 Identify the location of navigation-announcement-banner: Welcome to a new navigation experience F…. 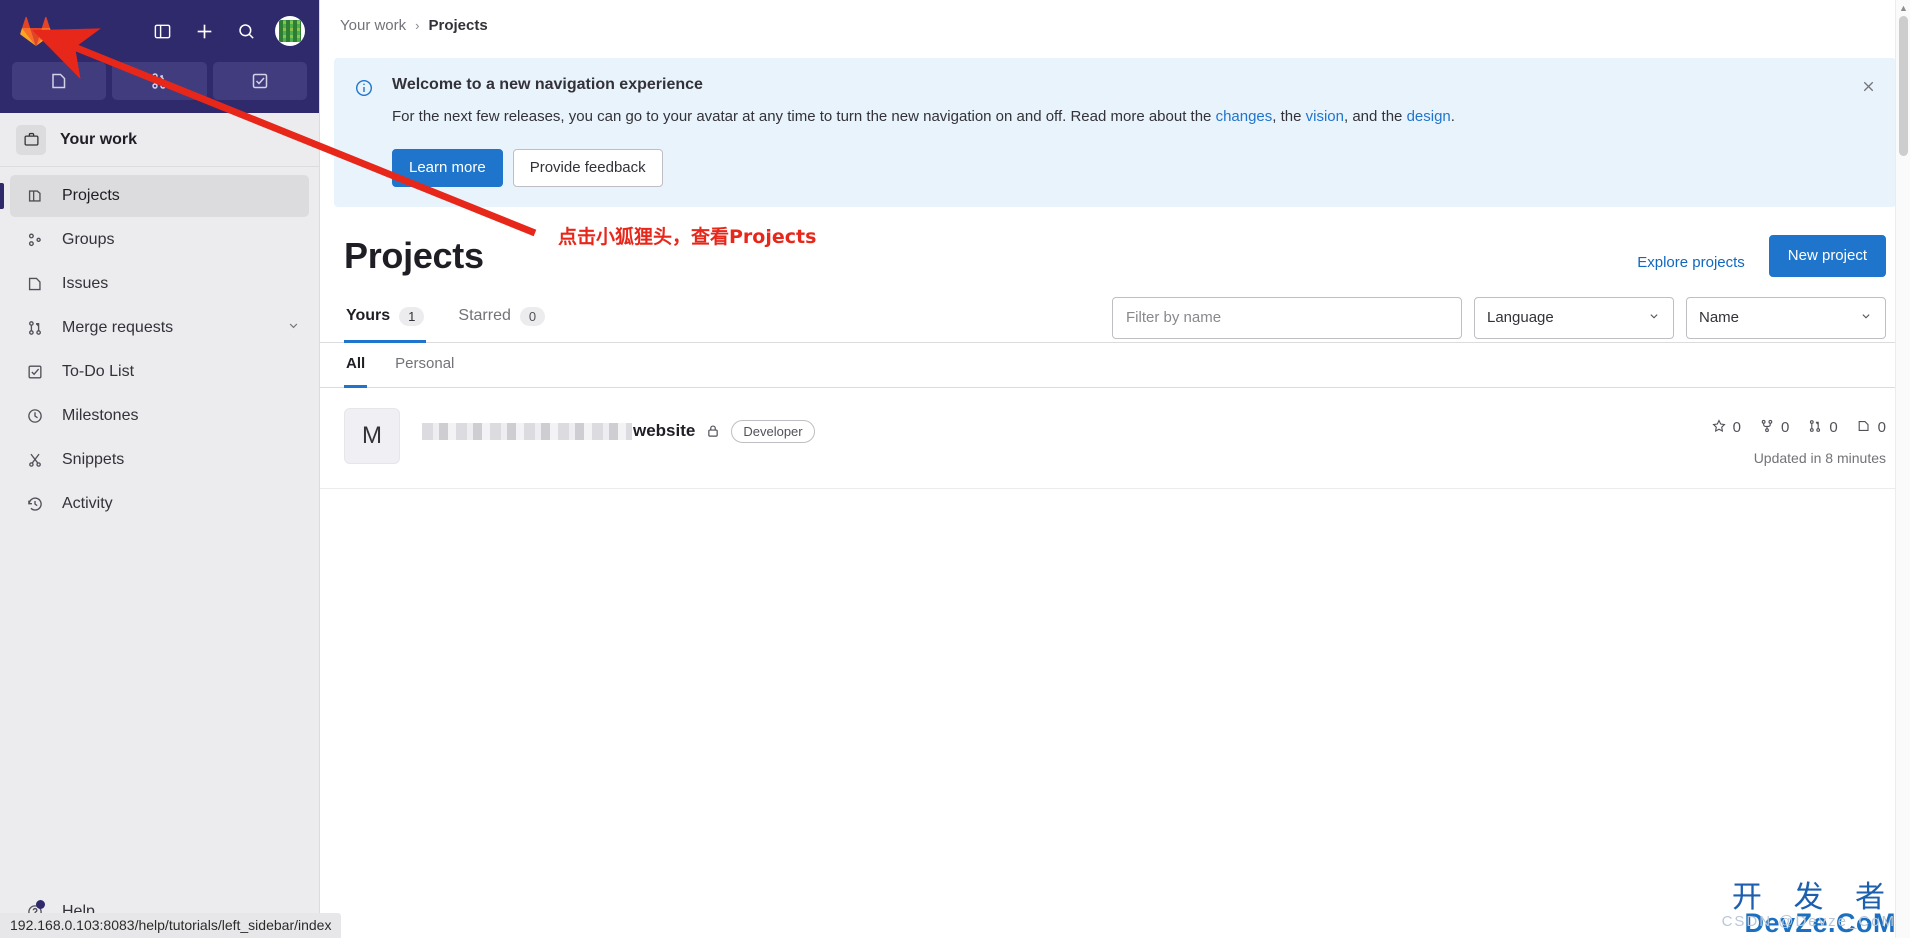
(1115, 132).